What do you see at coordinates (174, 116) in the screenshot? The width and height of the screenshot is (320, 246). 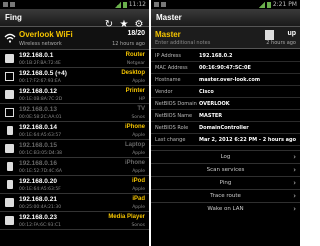 I see `property-key: NetBIOS Name` at bounding box center [174, 116].